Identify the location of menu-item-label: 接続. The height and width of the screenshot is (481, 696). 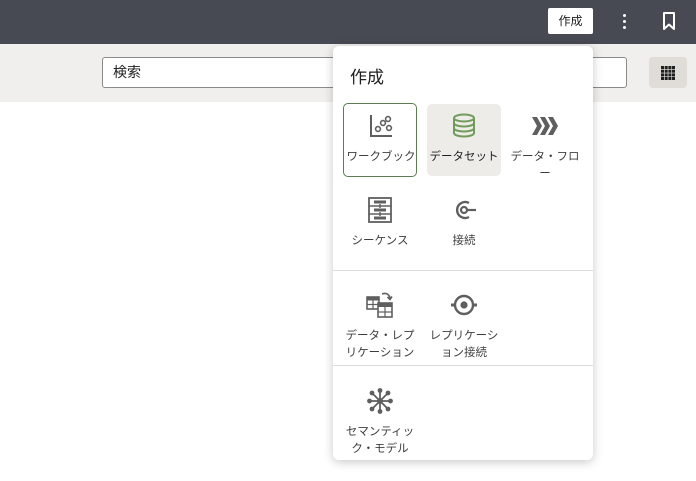
(464, 240).